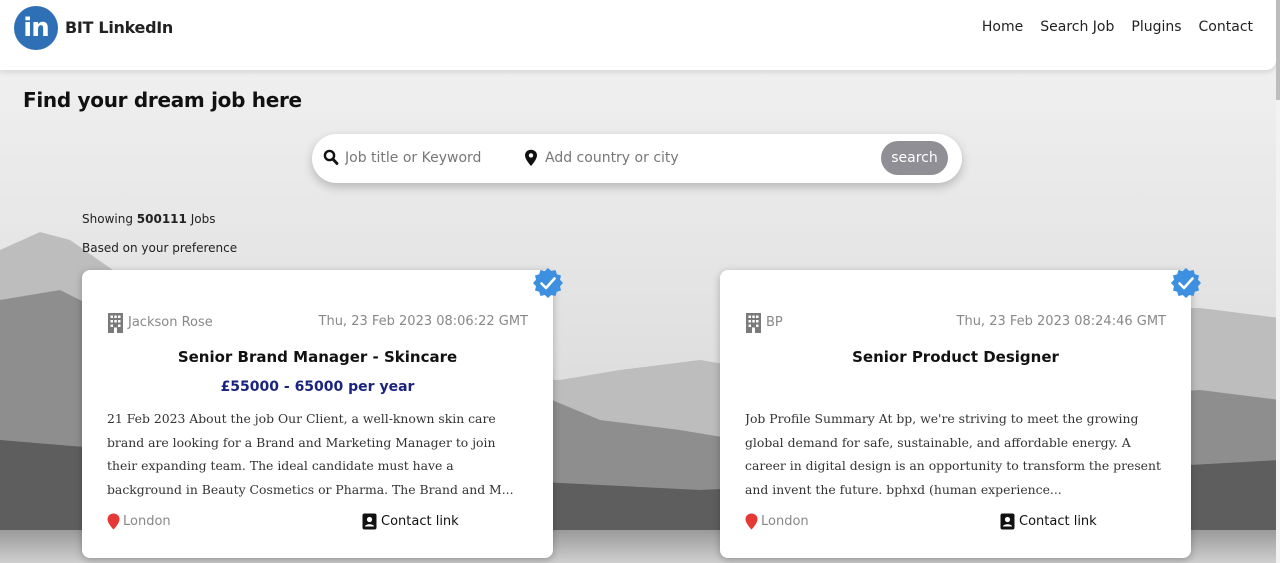 The width and height of the screenshot is (1280, 563). Describe the element at coordinates (531, 157) in the screenshot. I see `map-pin-icon` at that location.